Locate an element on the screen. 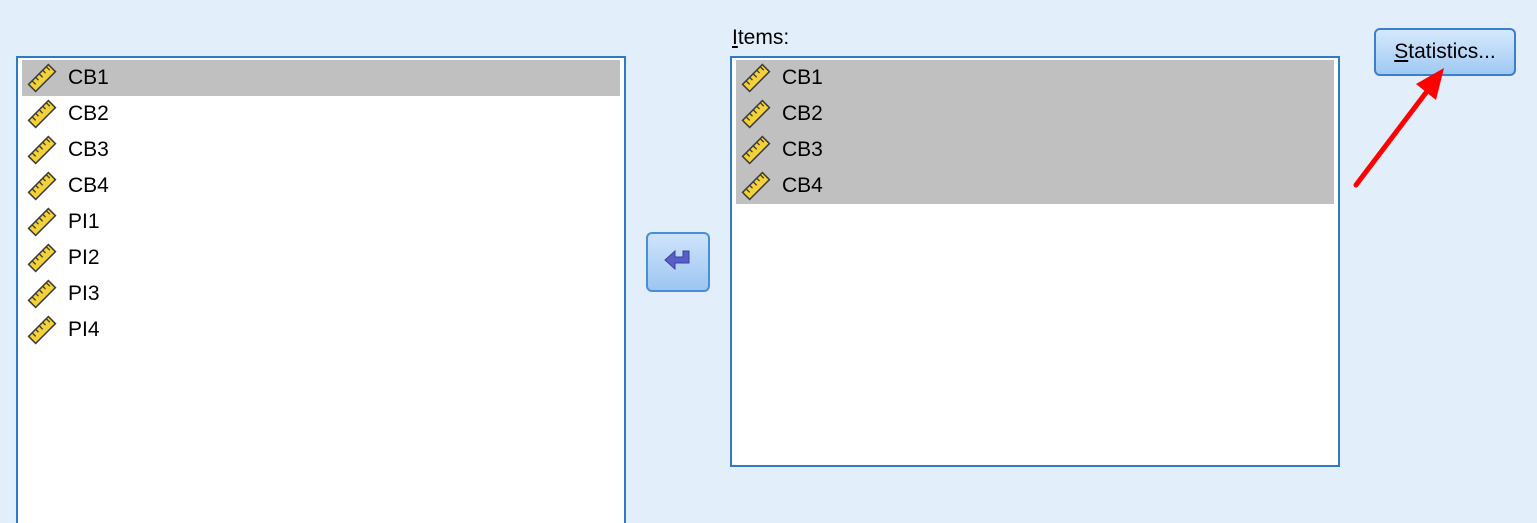 The width and height of the screenshot is (1537, 523). list-item-label: PI2 is located at coordinates (84, 257).